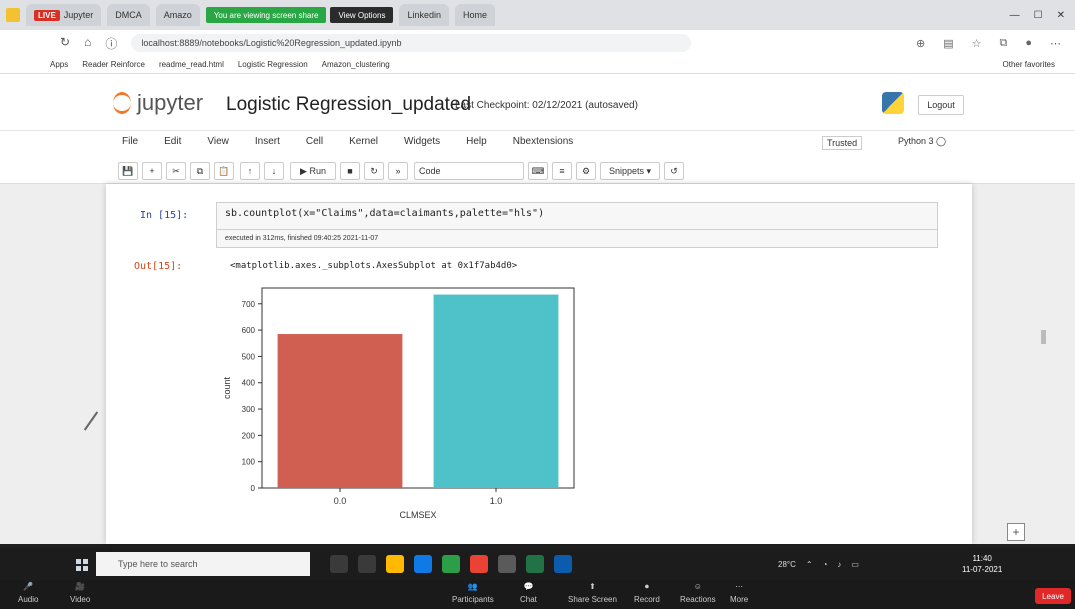 This screenshot has height=609, width=1075. Describe the element at coordinates (855, 564) in the screenshot. I see `battery-icon: ▭` at that location.